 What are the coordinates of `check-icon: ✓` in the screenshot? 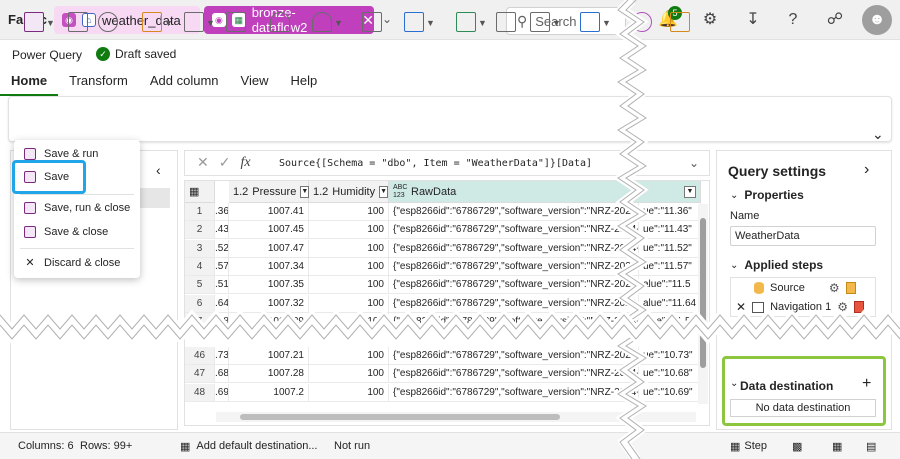 It's located at (225, 163).